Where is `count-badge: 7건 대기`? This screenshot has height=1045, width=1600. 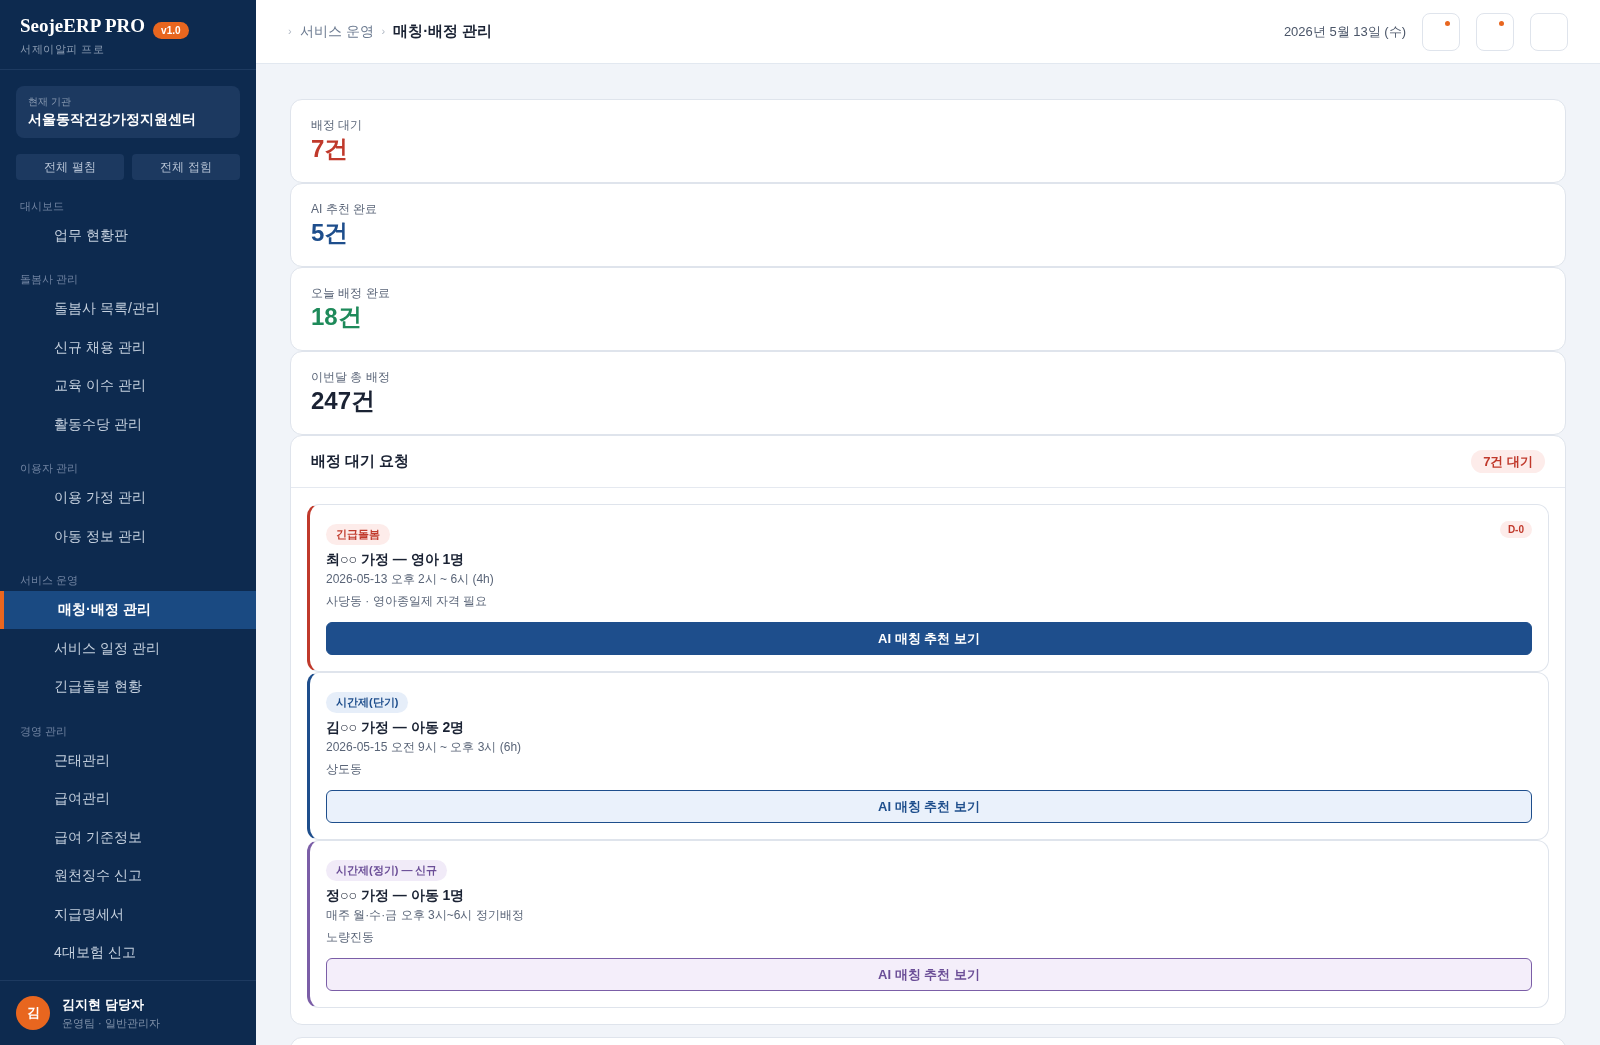
count-badge: 7건 대기 is located at coordinates (1508, 461).